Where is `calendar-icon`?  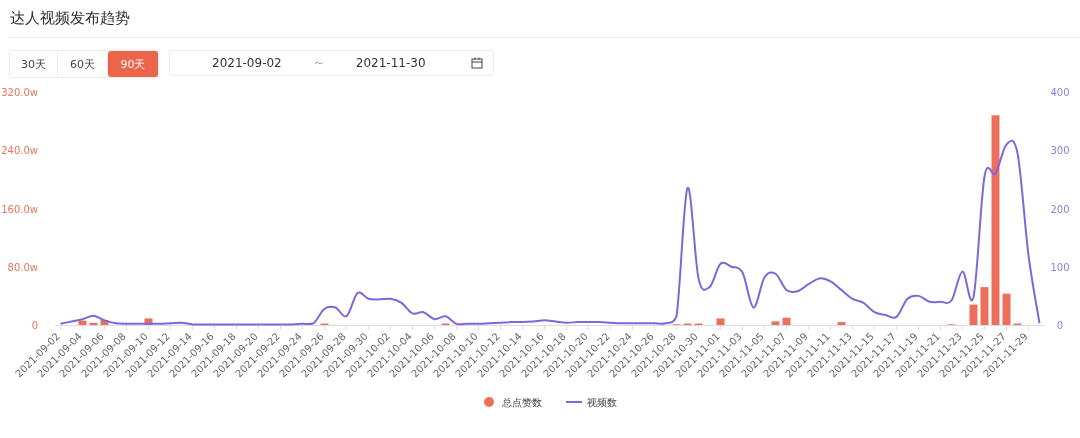 calendar-icon is located at coordinates (477, 63).